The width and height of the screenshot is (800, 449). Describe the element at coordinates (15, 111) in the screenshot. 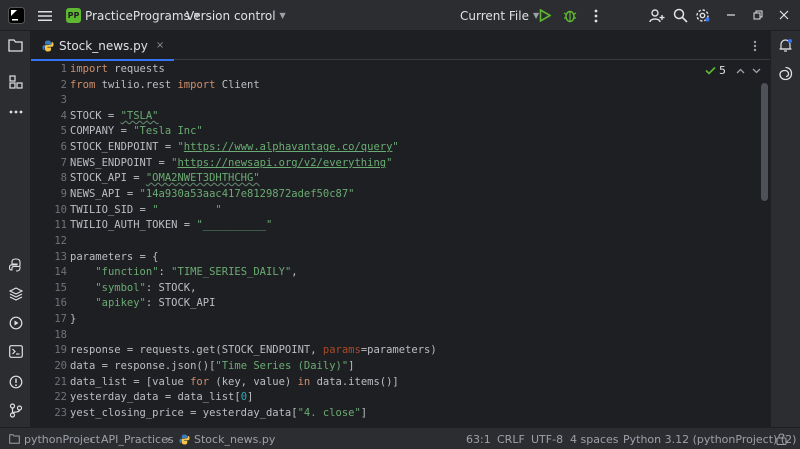

I see `more-tools-icon` at that location.